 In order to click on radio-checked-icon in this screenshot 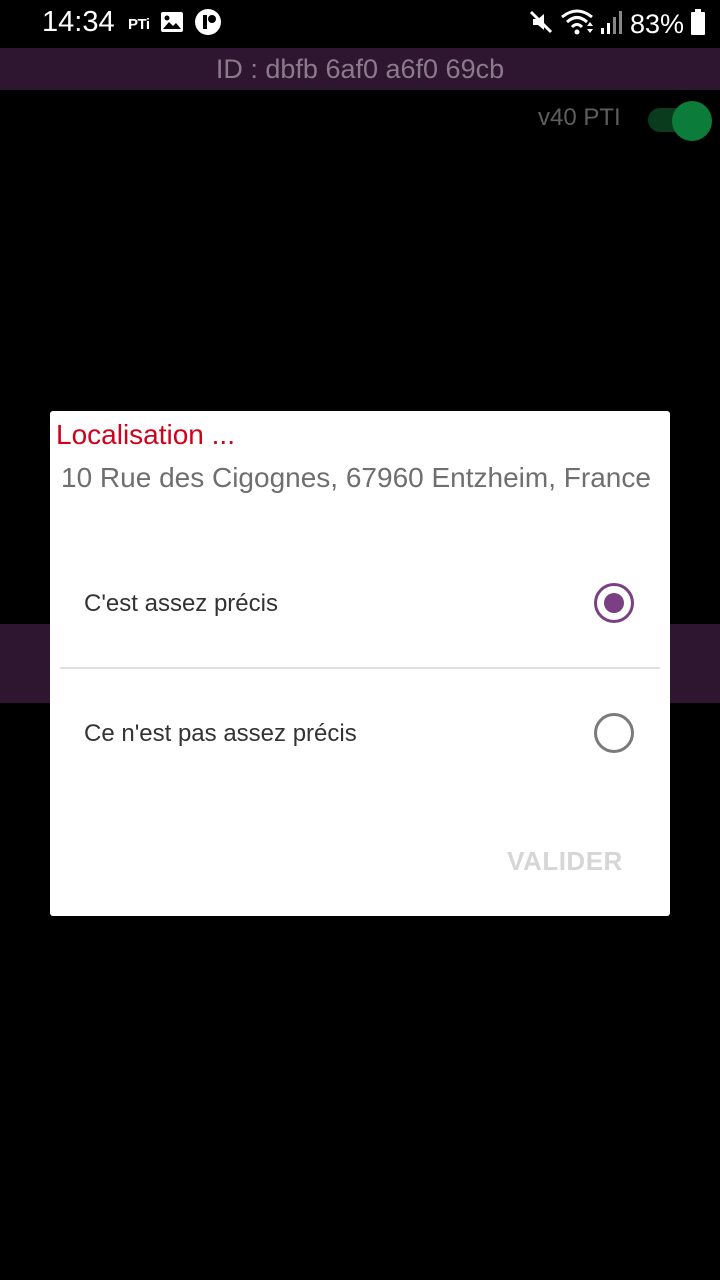, I will do `click(614, 603)`.